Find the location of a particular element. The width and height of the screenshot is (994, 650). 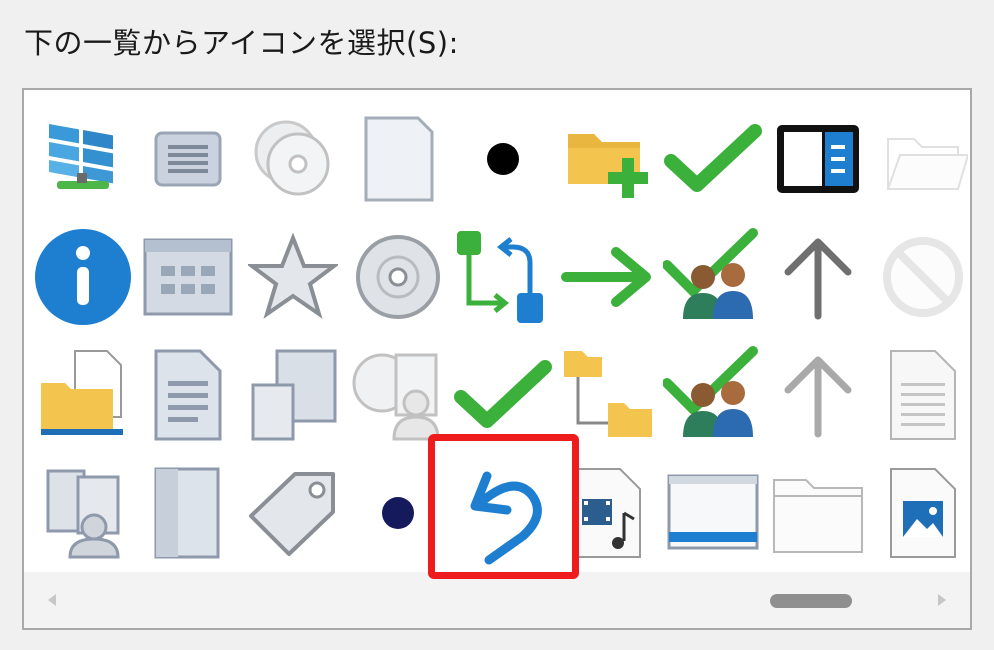

folder-document-icon is located at coordinates (81, 392).